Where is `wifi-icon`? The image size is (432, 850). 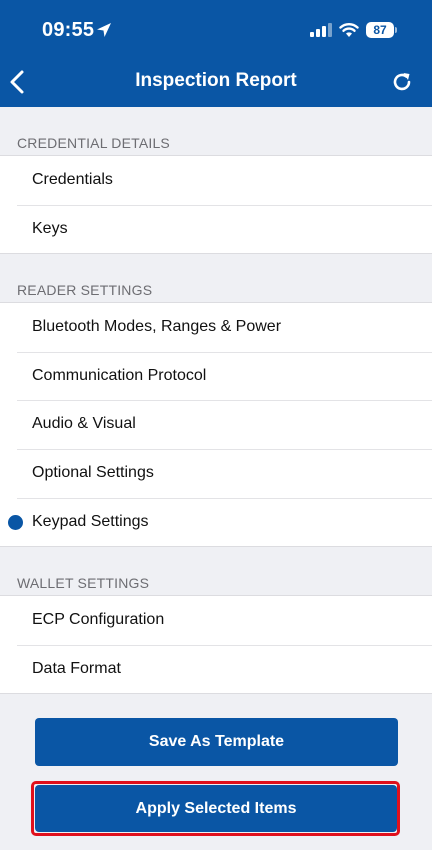 wifi-icon is located at coordinates (349, 30).